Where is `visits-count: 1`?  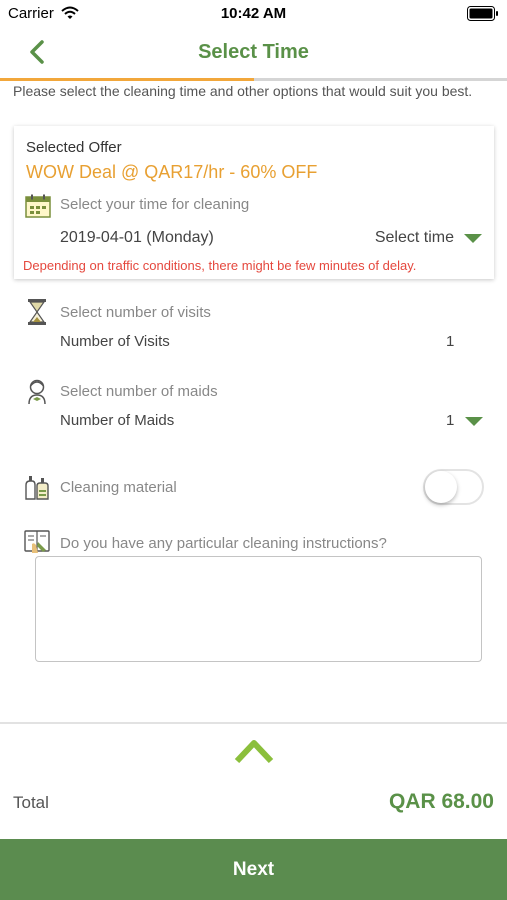 visits-count: 1 is located at coordinates (450, 341).